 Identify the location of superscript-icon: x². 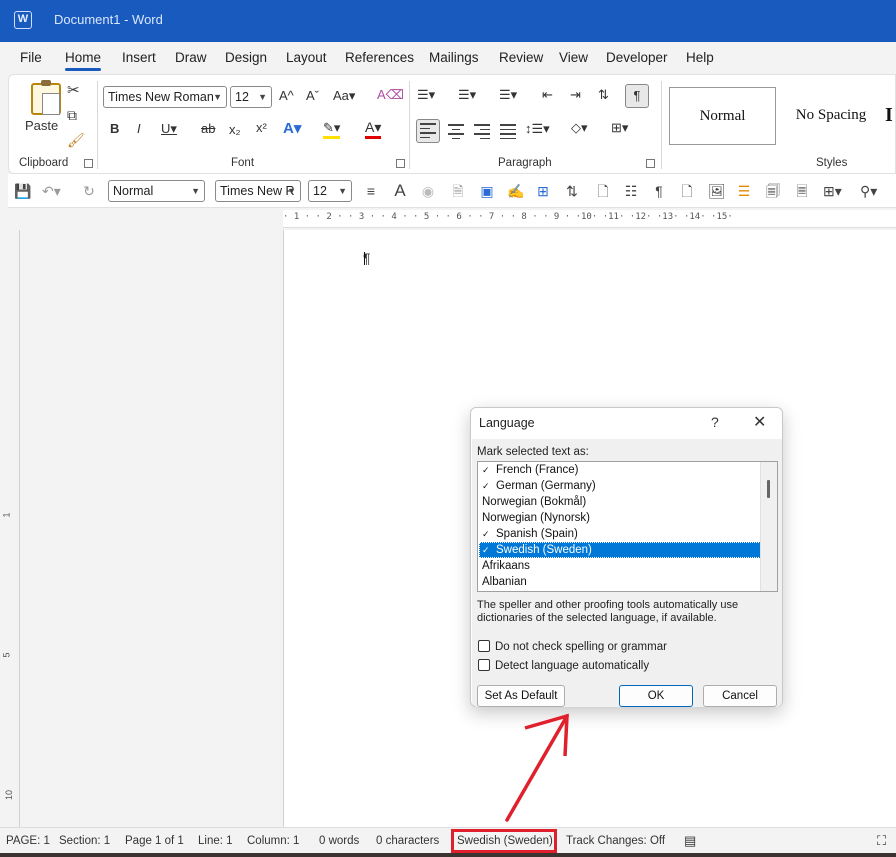
(261, 127).